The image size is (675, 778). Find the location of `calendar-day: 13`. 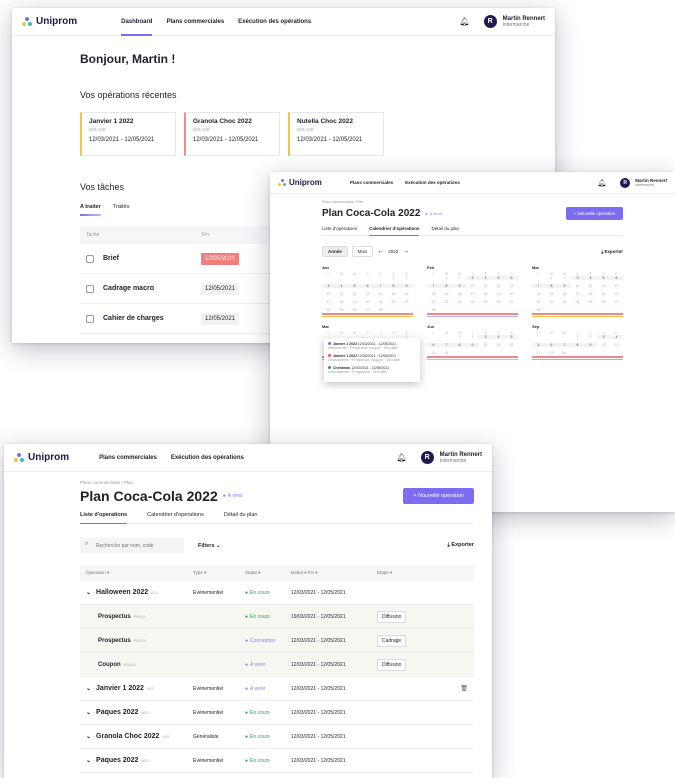

calendar-day: 13 is located at coordinates (367, 294).